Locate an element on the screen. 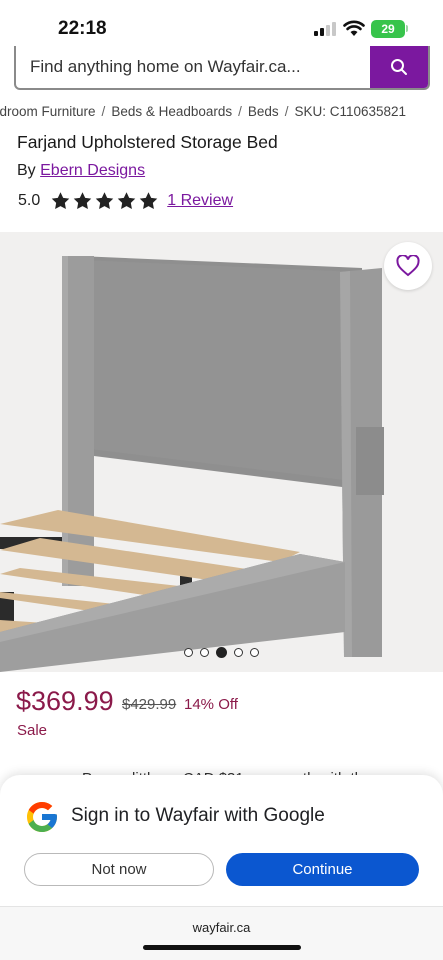 The width and height of the screenshot is (443, 960). favorite-button is located at coordinates (408, 266).